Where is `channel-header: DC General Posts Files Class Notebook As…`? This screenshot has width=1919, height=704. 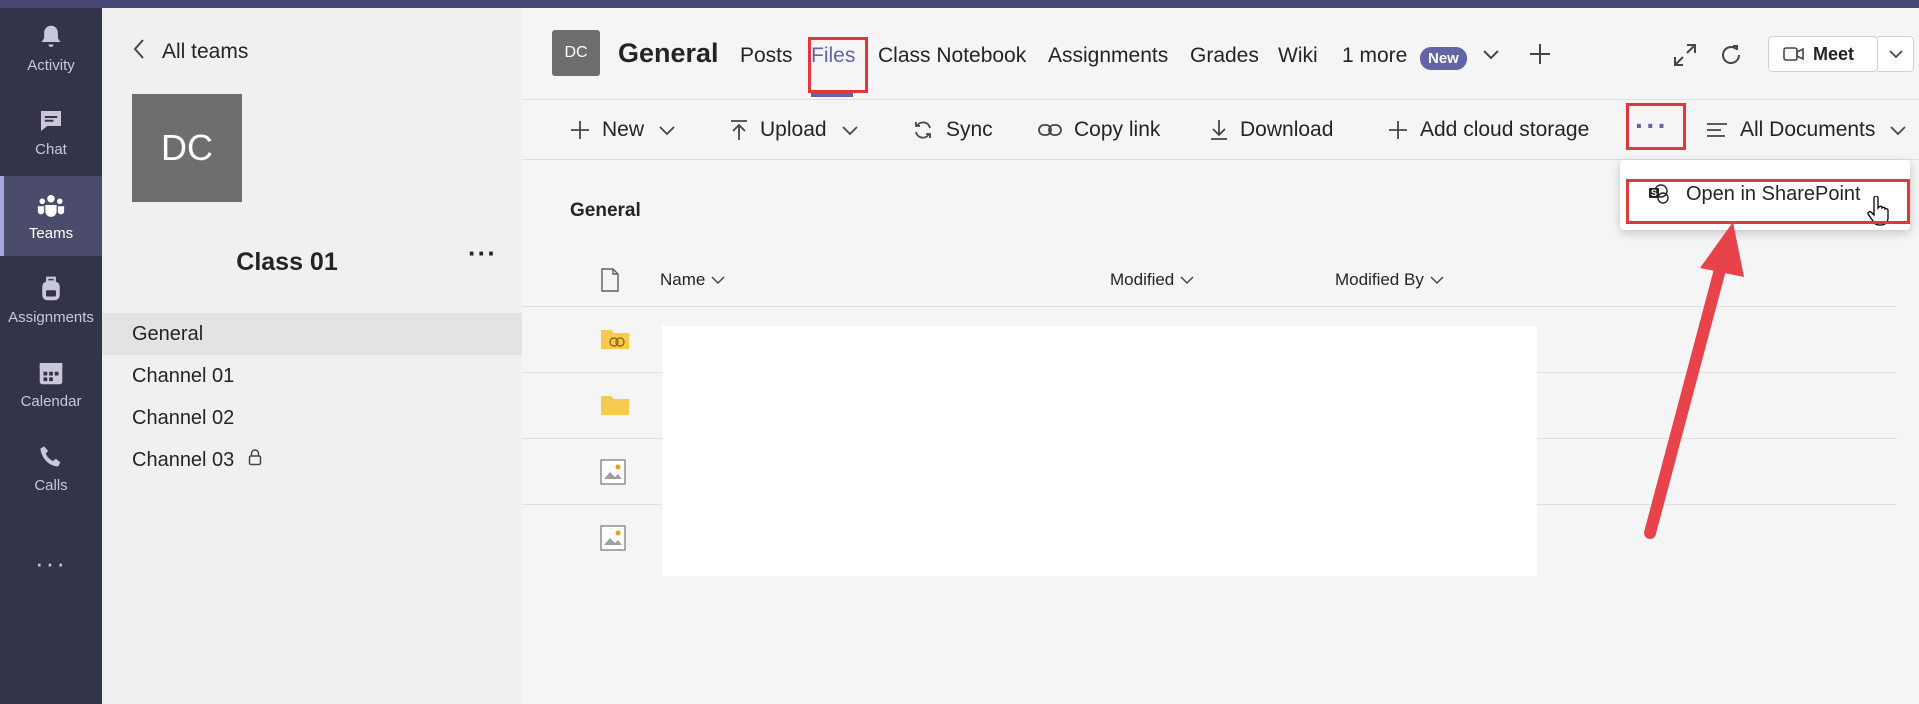 channel-header: DC General Posts Files Class Notebook As… is located at coordinates (1220, 54).